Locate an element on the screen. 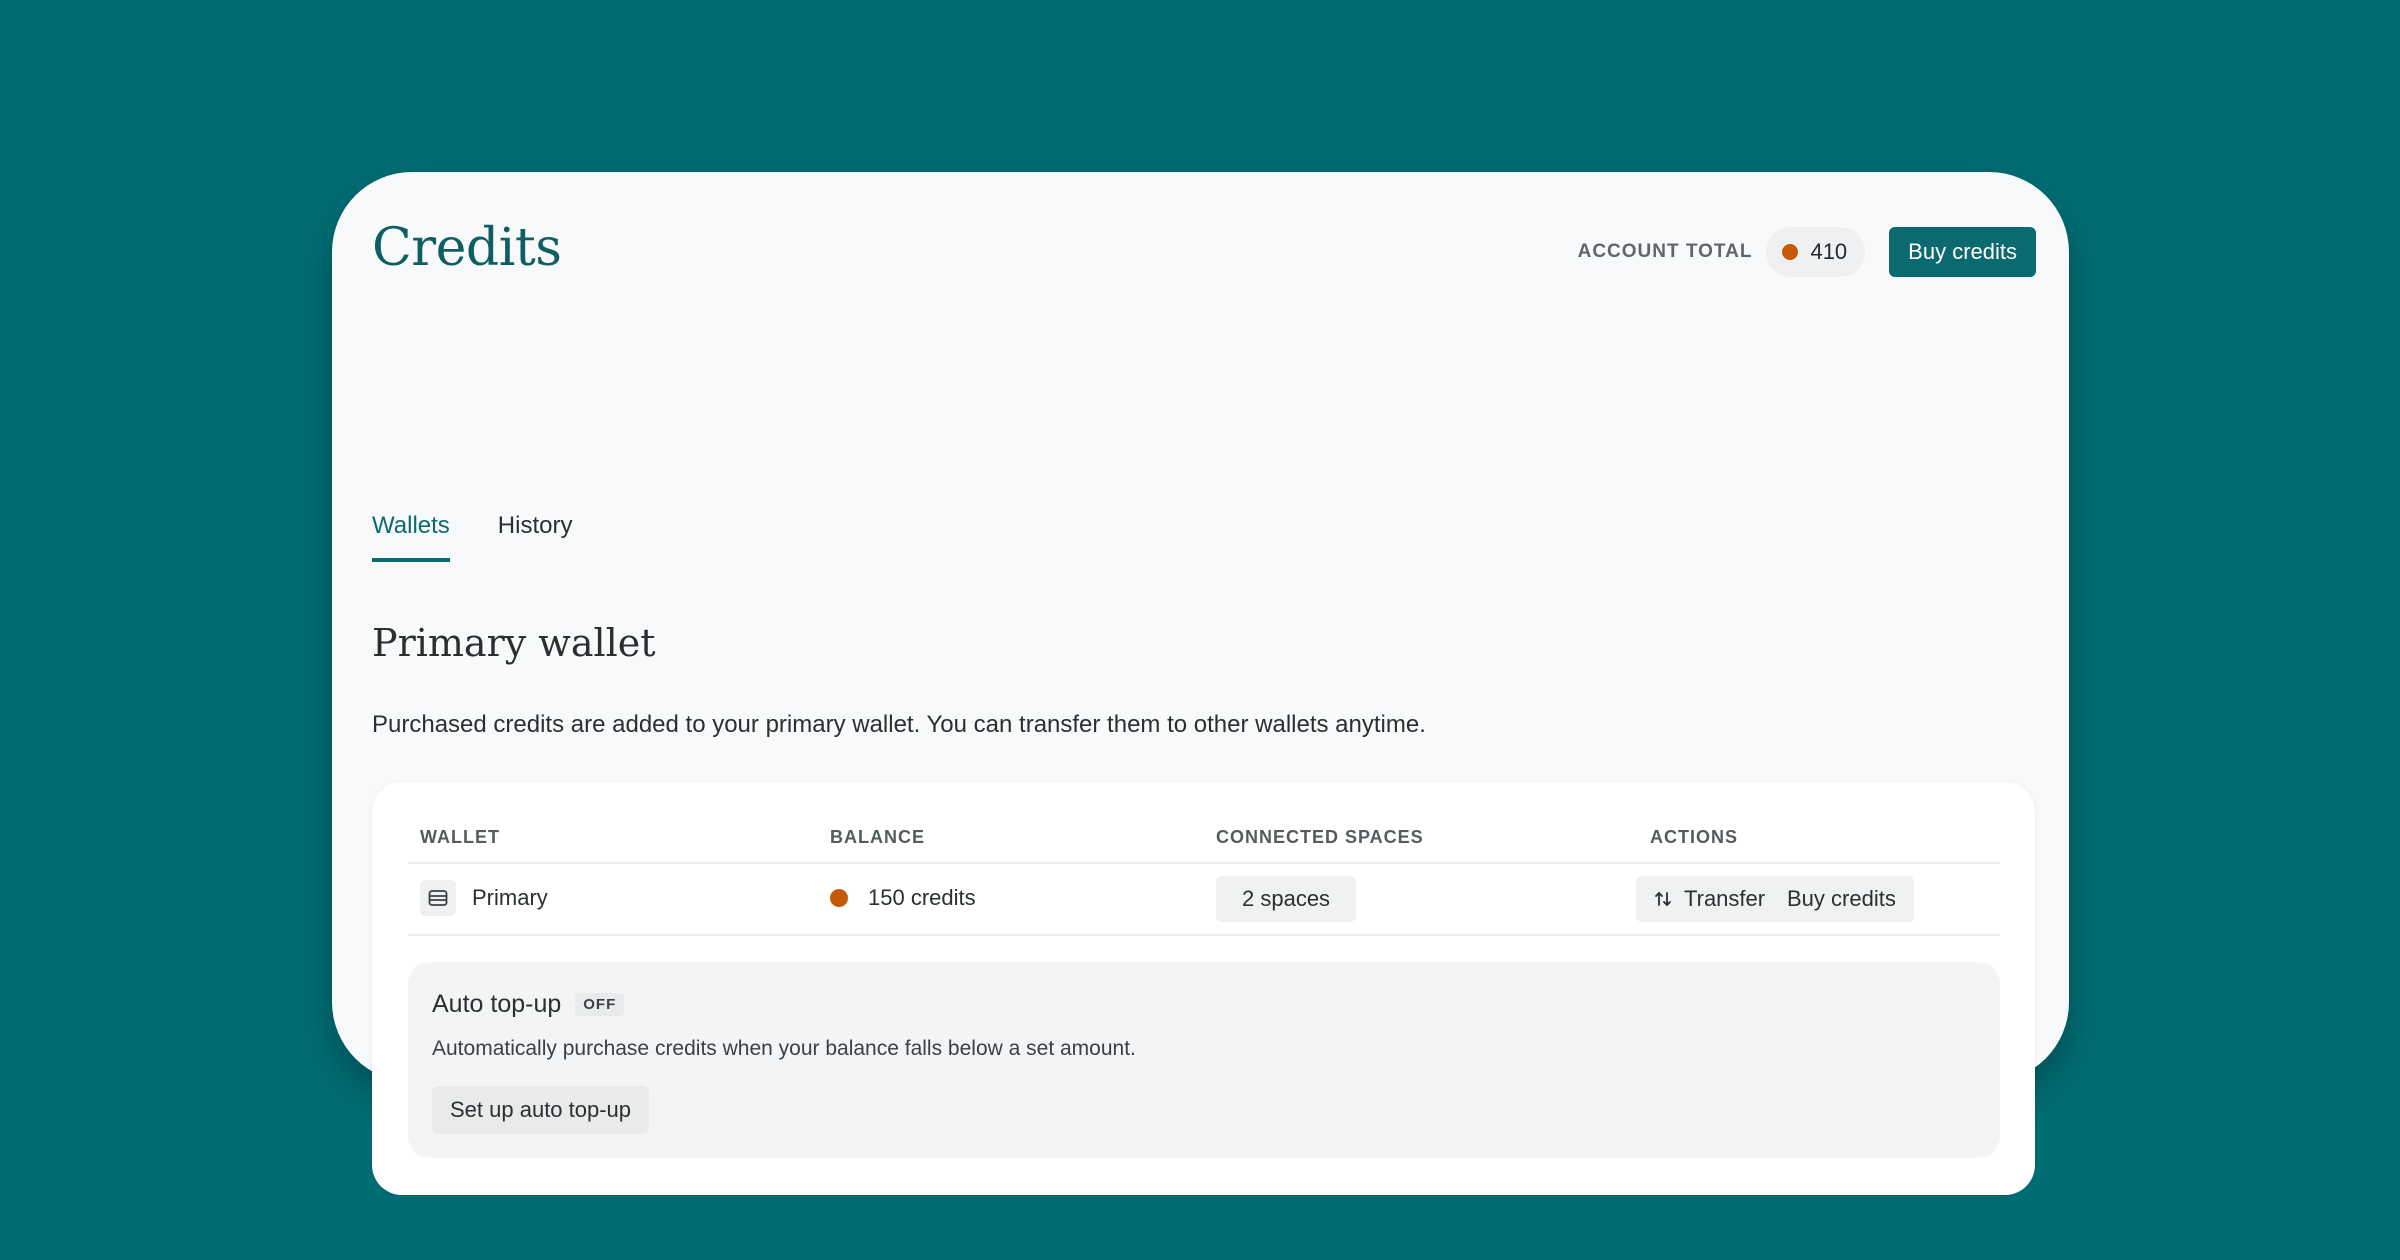 This screenshot has height=1260, width=2400. account-total-badge: 410 is located at coordinates (1816, 252).